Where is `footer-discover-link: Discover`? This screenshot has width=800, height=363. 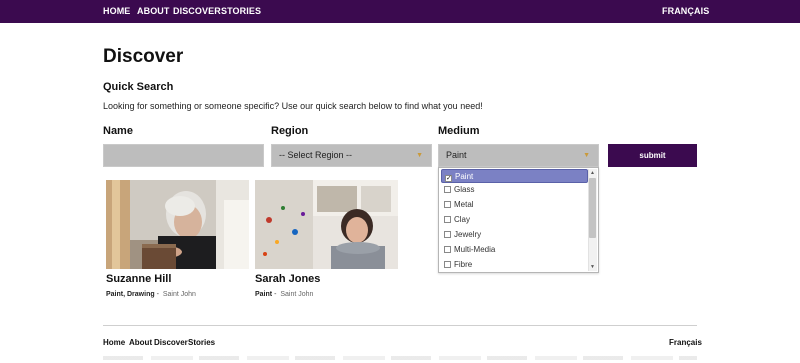
footer-discover-link: Discover is located at coordinates (171, 342).